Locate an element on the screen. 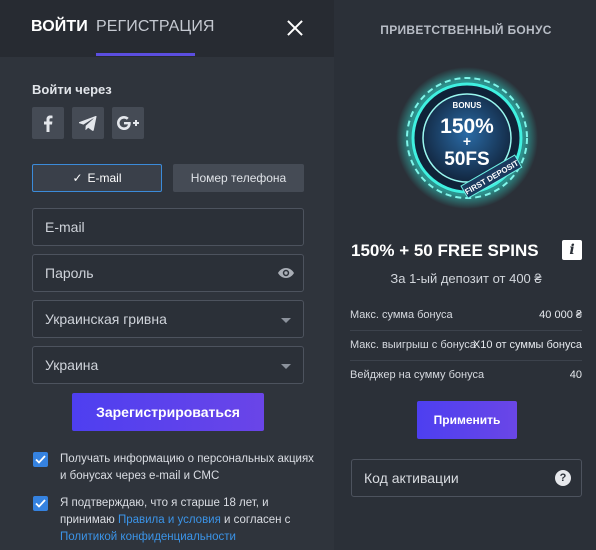 The image size is (596, 550). help-icon: ? is located at coordinates (563, 478).